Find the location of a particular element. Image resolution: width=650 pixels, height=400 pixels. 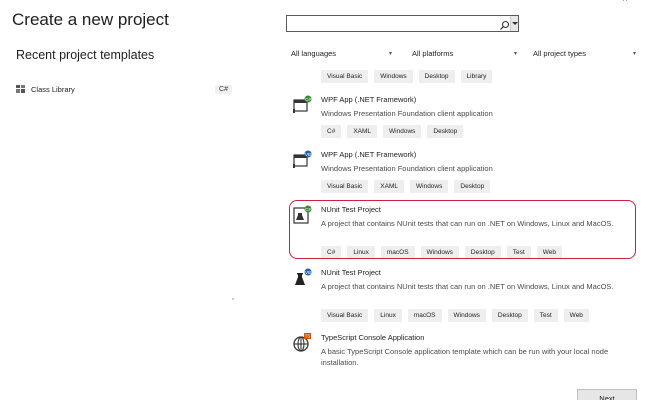

class-library-icon is located at coordinates (20, 89).